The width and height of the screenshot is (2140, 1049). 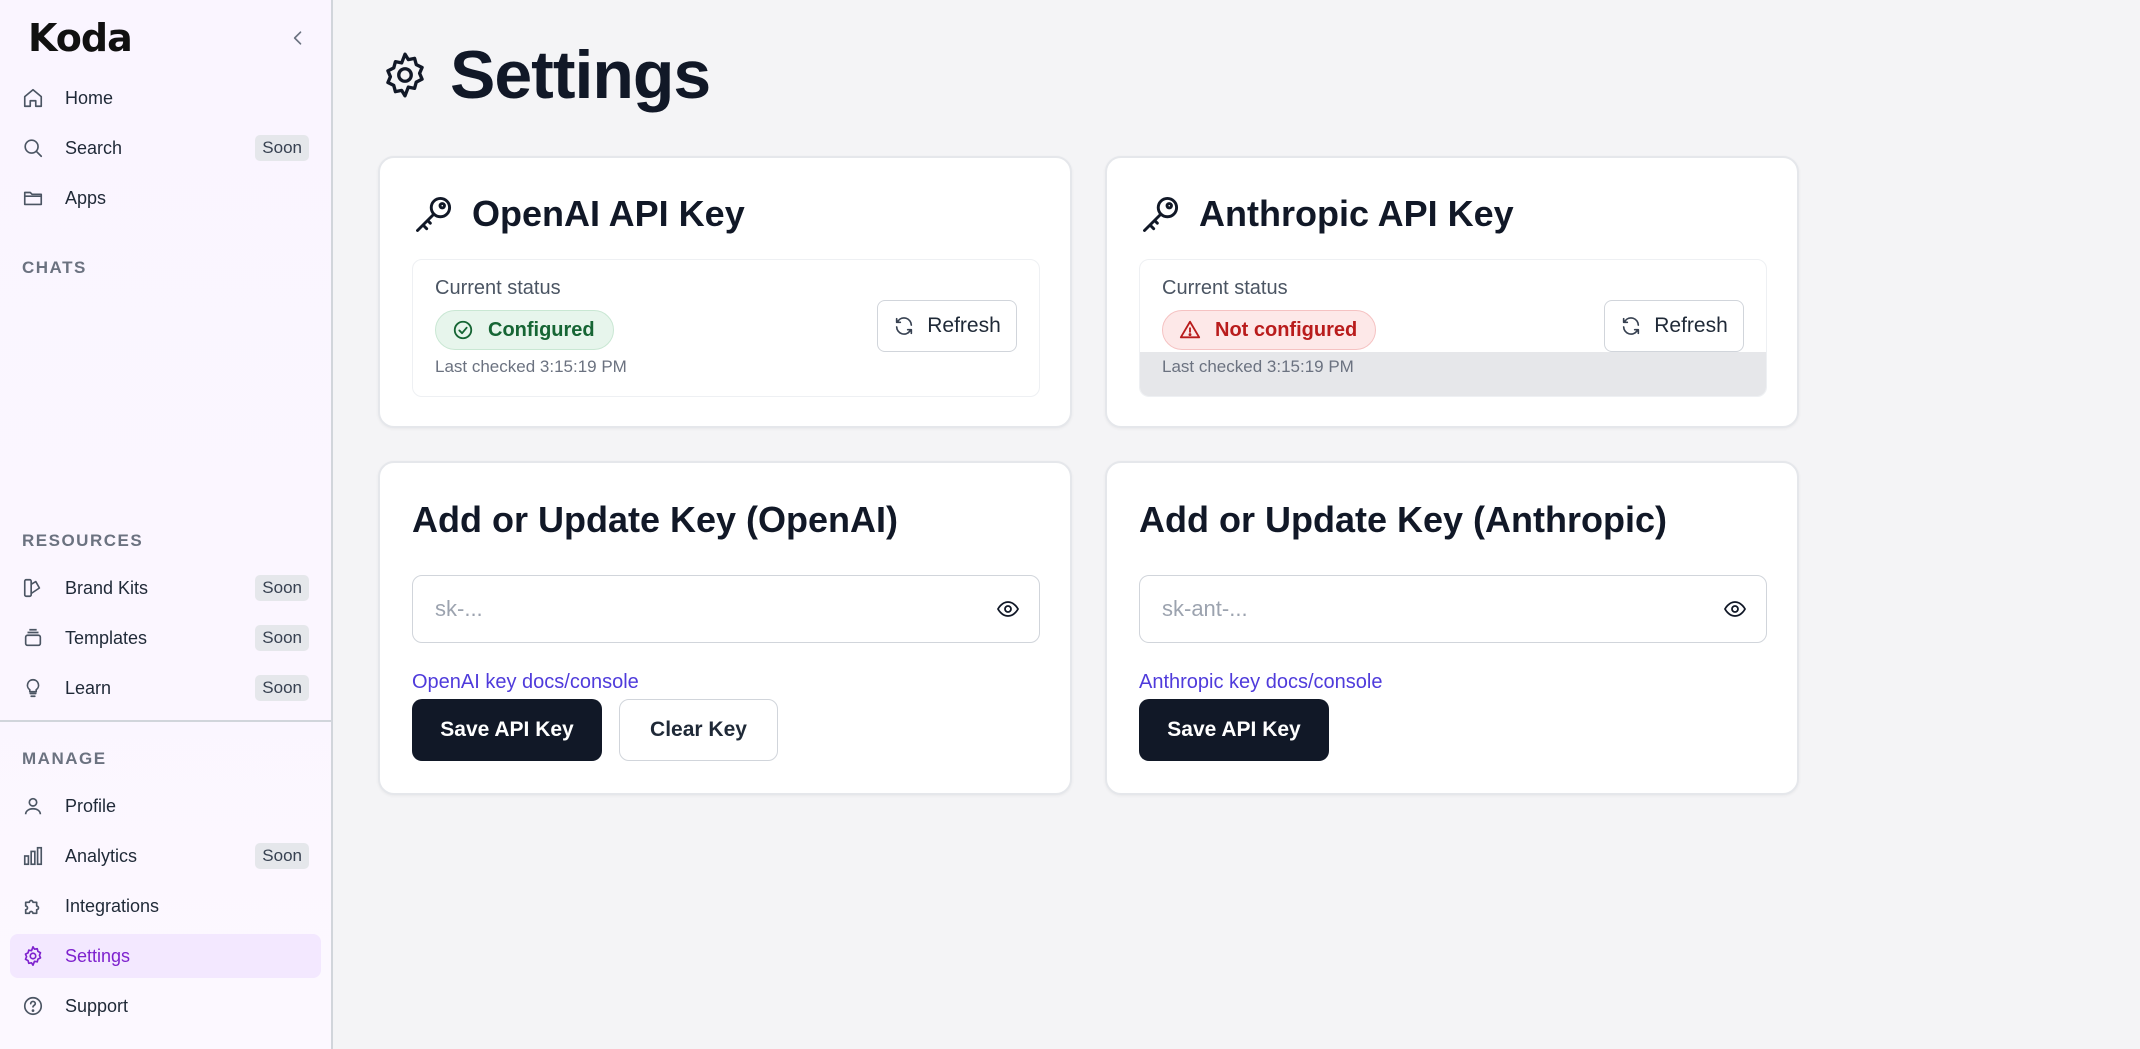 I want to click on palette-icon, so click(x=33, y=588).